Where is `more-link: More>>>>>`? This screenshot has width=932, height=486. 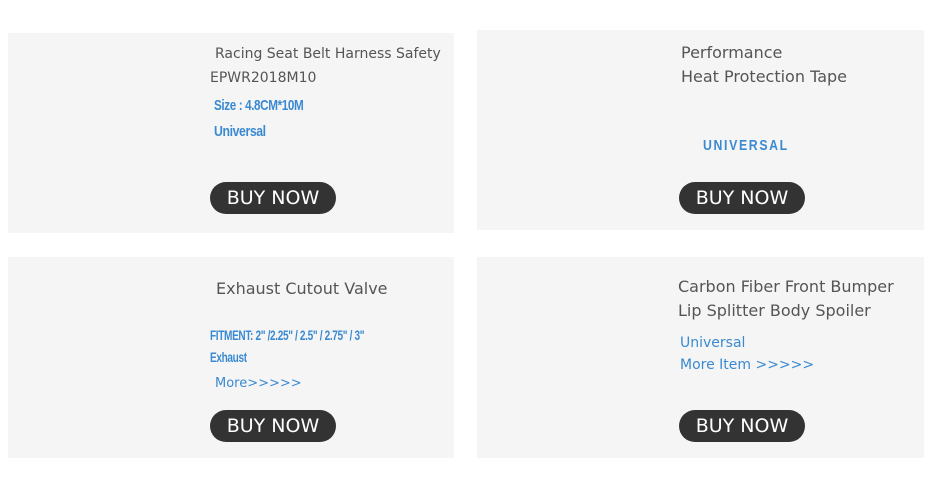 more-link: More>>>>> is located at coordinates (258, 383).